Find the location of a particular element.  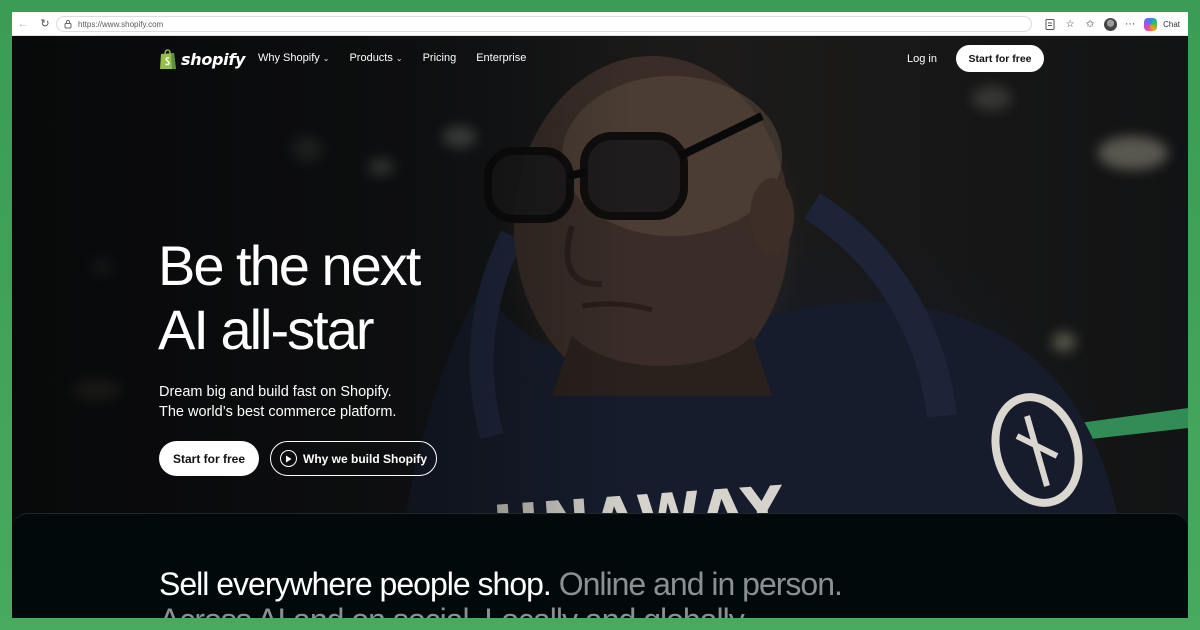

play-icon is located at coordinates (288, 458).